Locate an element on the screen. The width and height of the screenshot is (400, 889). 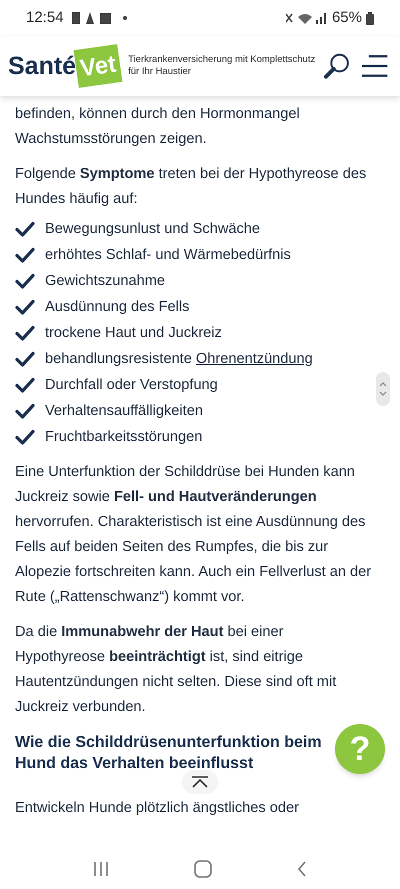
paragraph: Da die Immunabwehr der Haut bei einer Hypothyreose beeinträchtigt ist, sind eitrige Hautentzündungen nicht selten. Diese sind oft mit Juckreiz verbunden. is located at coordinates (176, 670).